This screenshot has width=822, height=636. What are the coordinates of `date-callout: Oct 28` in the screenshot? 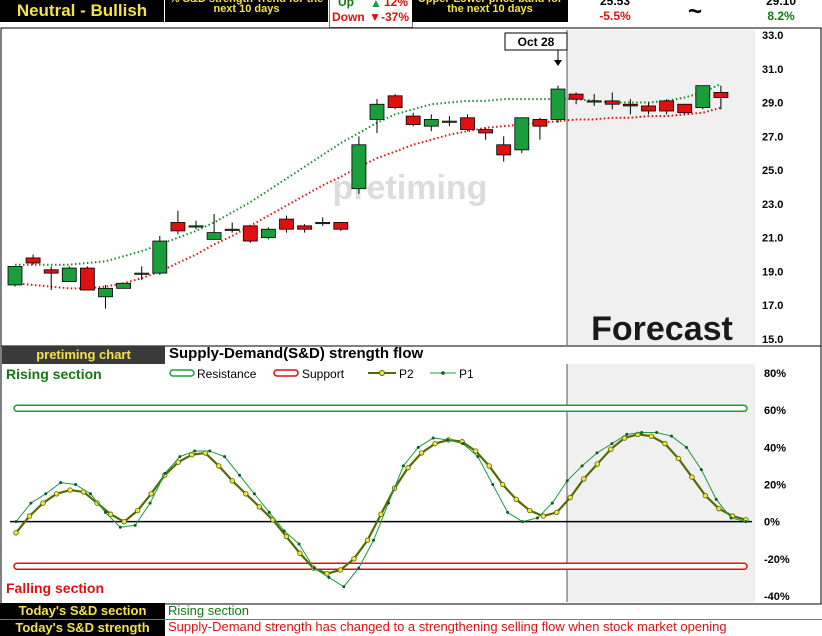 It's located at (536, 42).